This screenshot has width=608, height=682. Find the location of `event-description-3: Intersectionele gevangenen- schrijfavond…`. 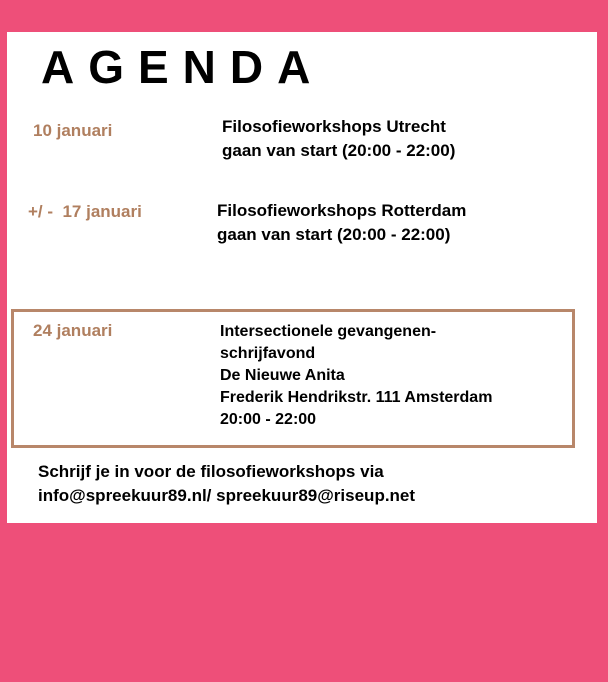

event-description-3: Intersectionele gevangenen- schrijfavond… is located at coordinates (356, 376).